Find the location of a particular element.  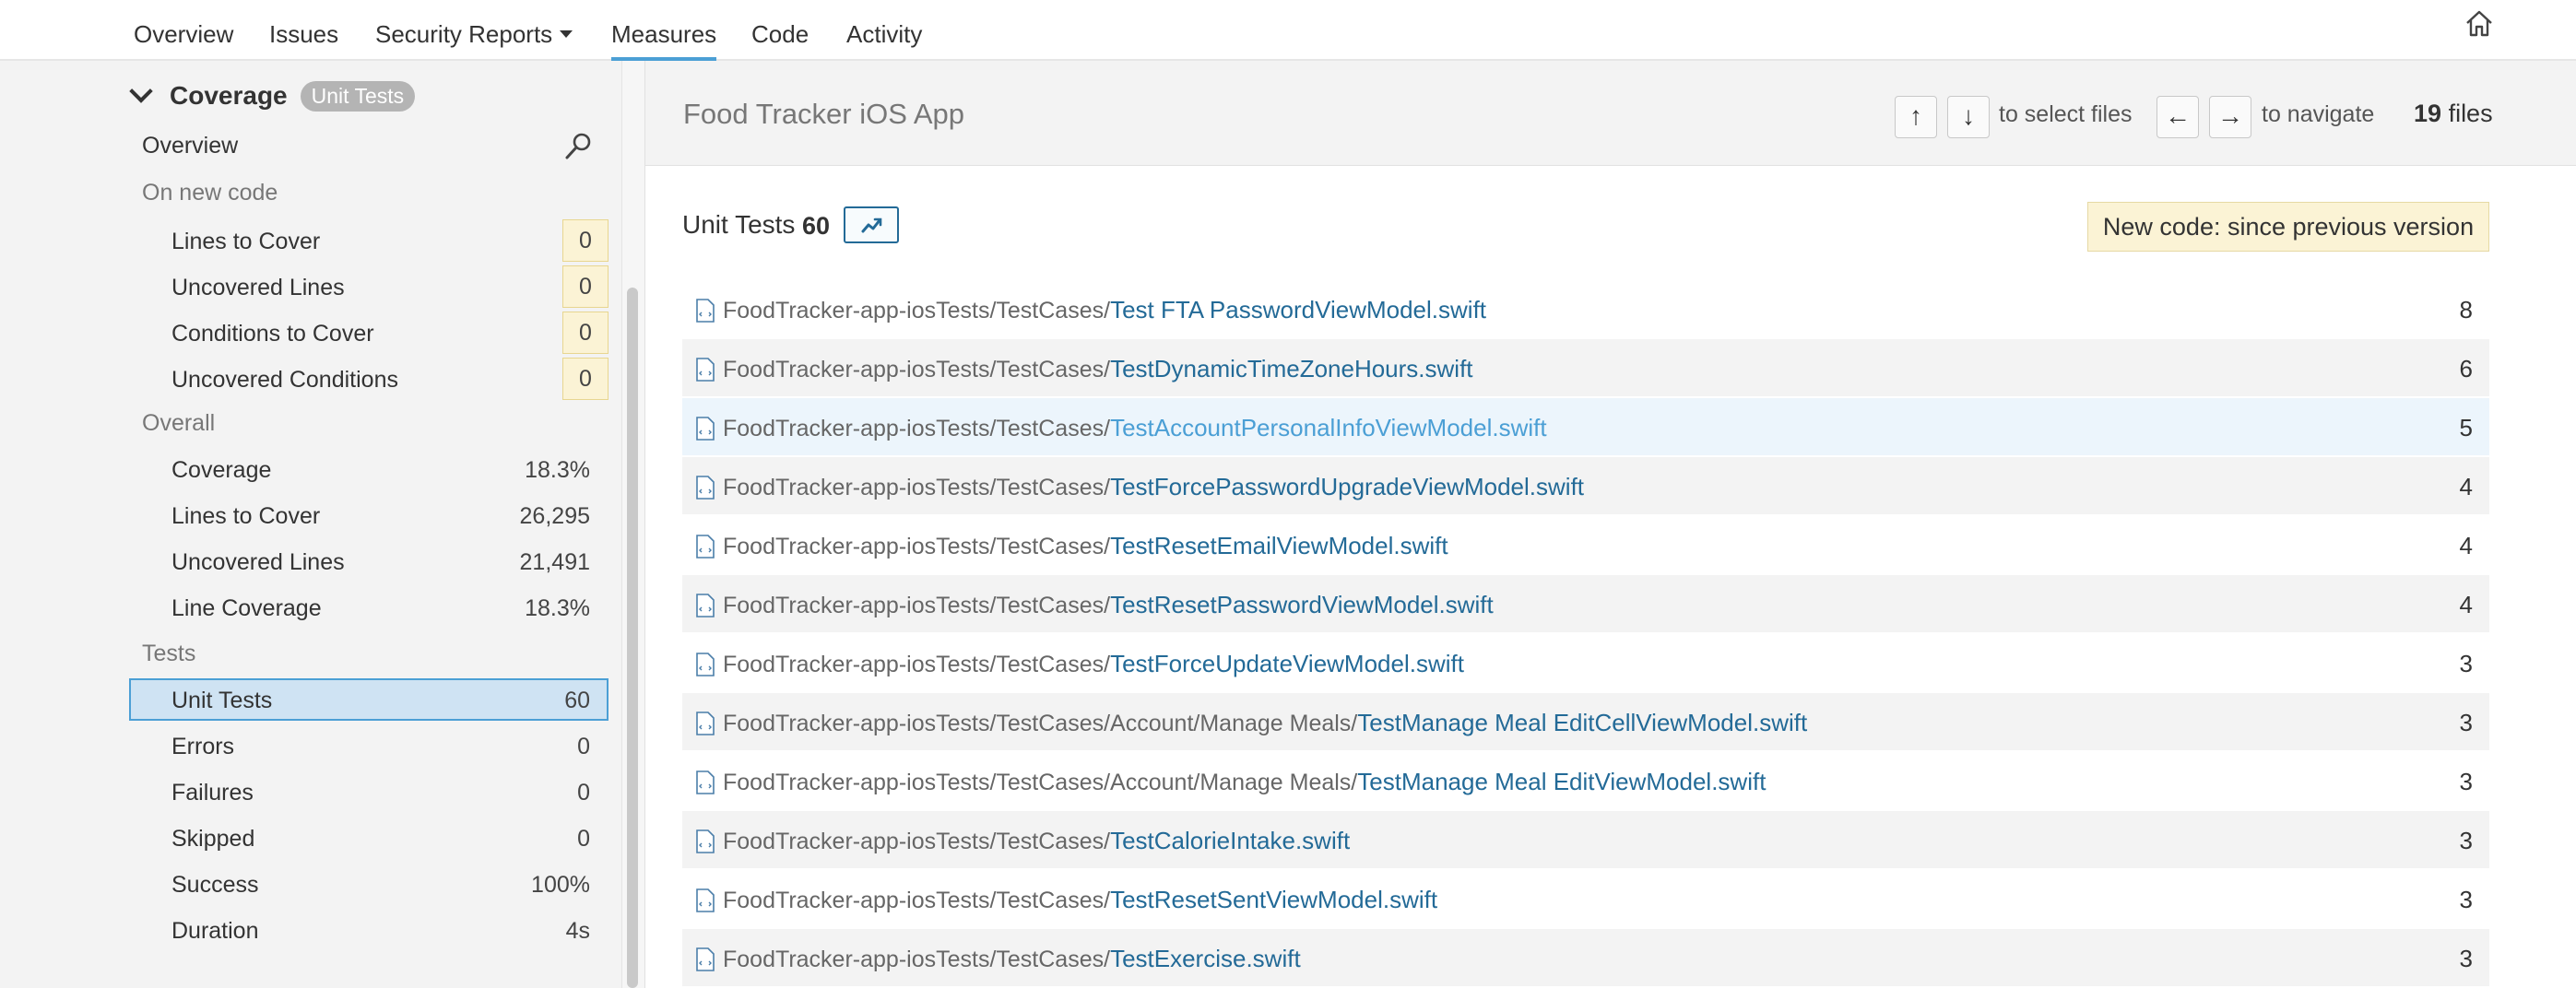

sidebar-item-label: Success is located at coordinates (215, 885).